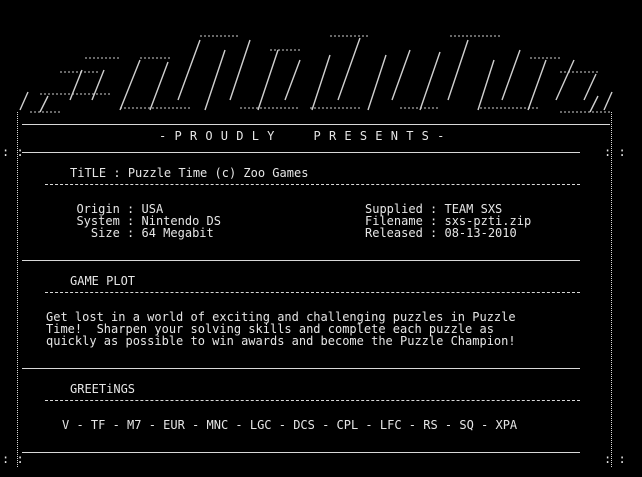  I want to click on released-value: 08-13-2010, so click(480, 233).